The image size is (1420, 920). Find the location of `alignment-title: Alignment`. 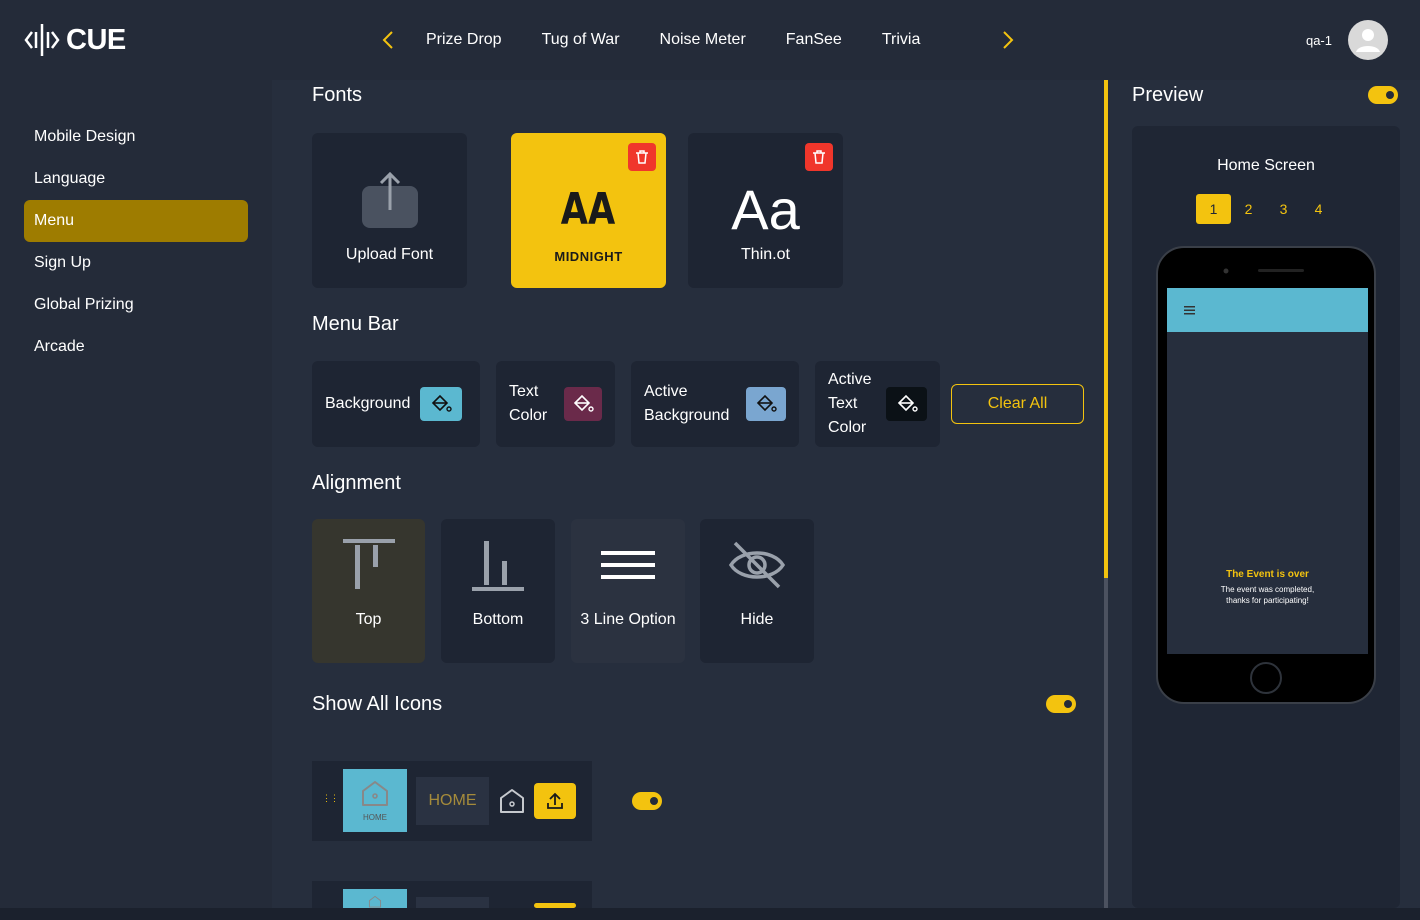

alignment-title: Alignment is located at coordinates (356, 483).